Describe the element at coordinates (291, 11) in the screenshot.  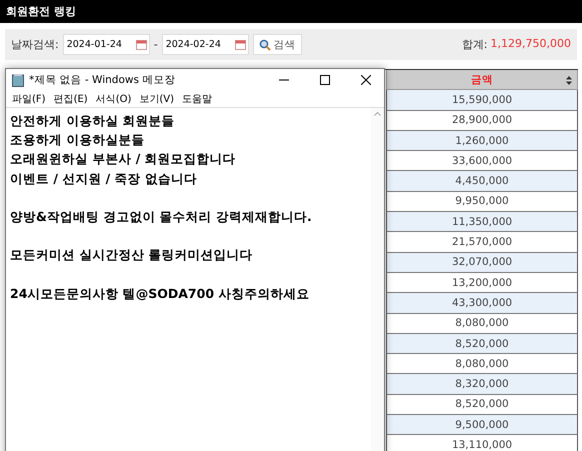
I see `page-title: 회원환전 랭킹` at that location.